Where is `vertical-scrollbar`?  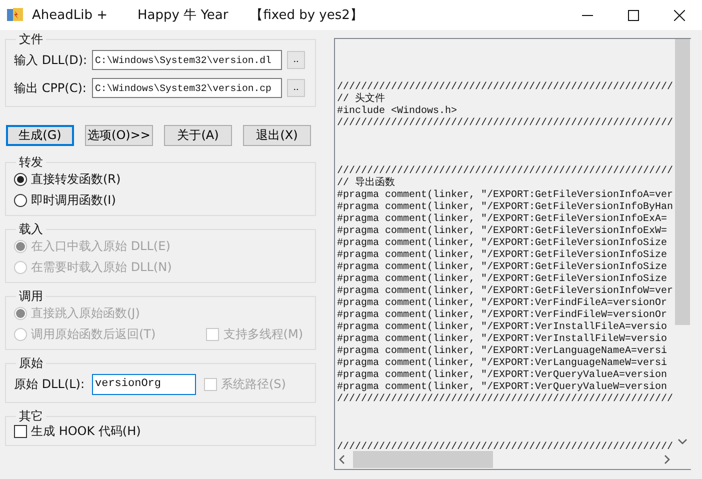 vertical-scrollbar is located at coordinates (682, 244).